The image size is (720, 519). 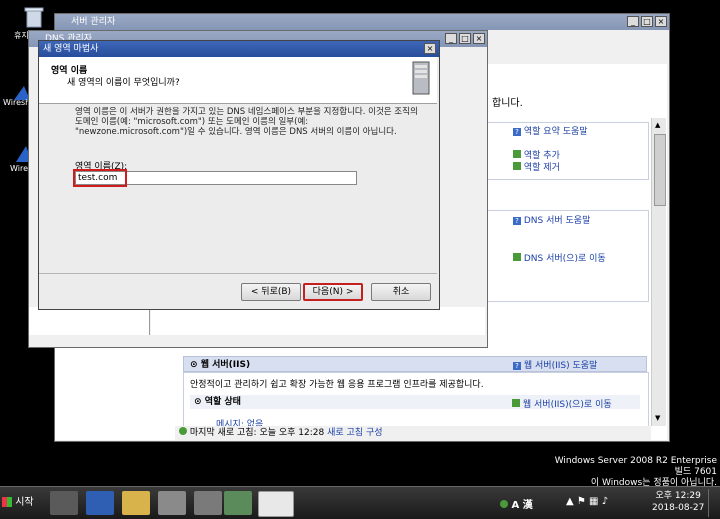 What do you see at coordinates (318, 321) in the screenshot?
I see `details-pane` at bounding box center [318, 321].